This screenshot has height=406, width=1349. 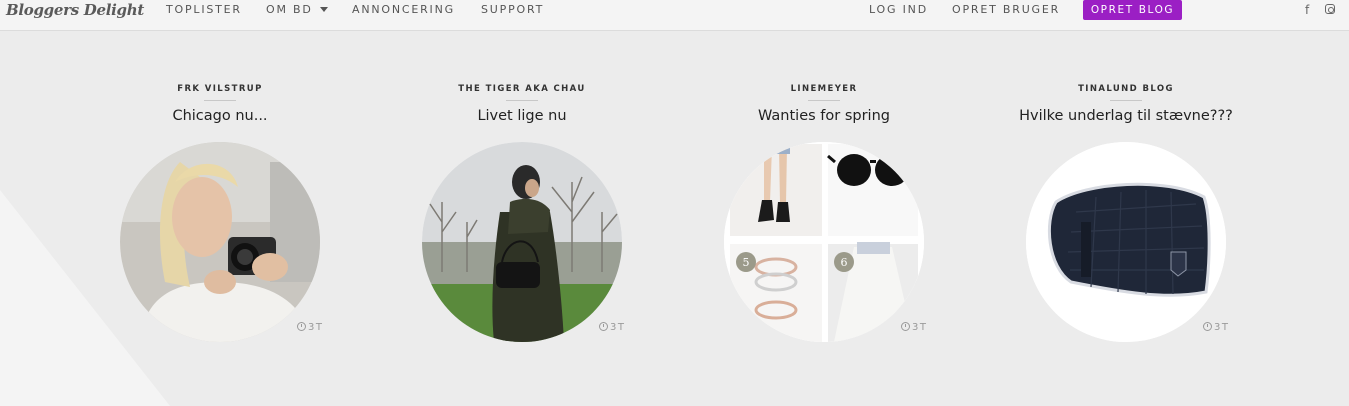 What do you see at coordinates (512, 9) in the screenshot?
I see `nav-support: SUPPORT` at bounding box center [512, 9].